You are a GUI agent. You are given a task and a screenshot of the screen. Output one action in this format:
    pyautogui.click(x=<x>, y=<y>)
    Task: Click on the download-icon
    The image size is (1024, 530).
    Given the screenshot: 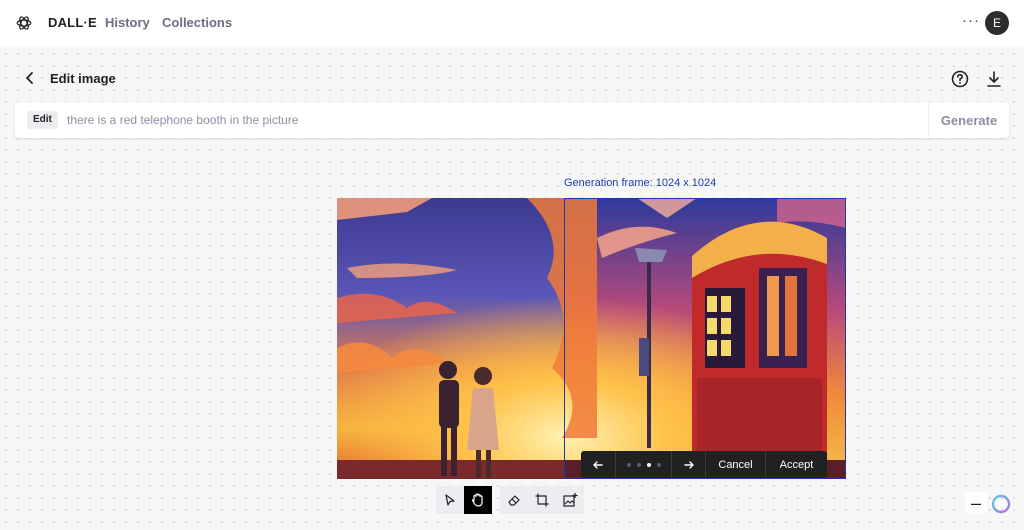 What is the action you would take?
    pyautogui.click(x=994, y=79)
    